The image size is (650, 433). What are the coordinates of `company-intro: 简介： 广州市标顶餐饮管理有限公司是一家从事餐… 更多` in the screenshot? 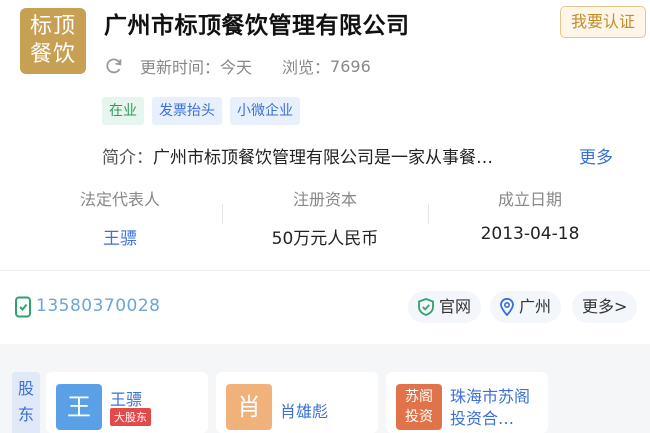 It's located at (372, 155).